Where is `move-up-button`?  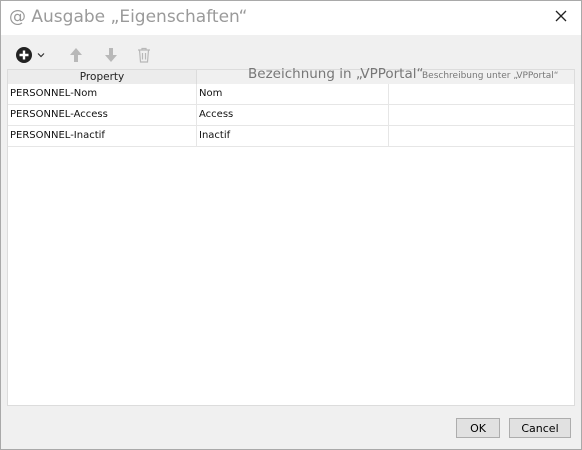 move-up-button is located at coordinates (77, 55).